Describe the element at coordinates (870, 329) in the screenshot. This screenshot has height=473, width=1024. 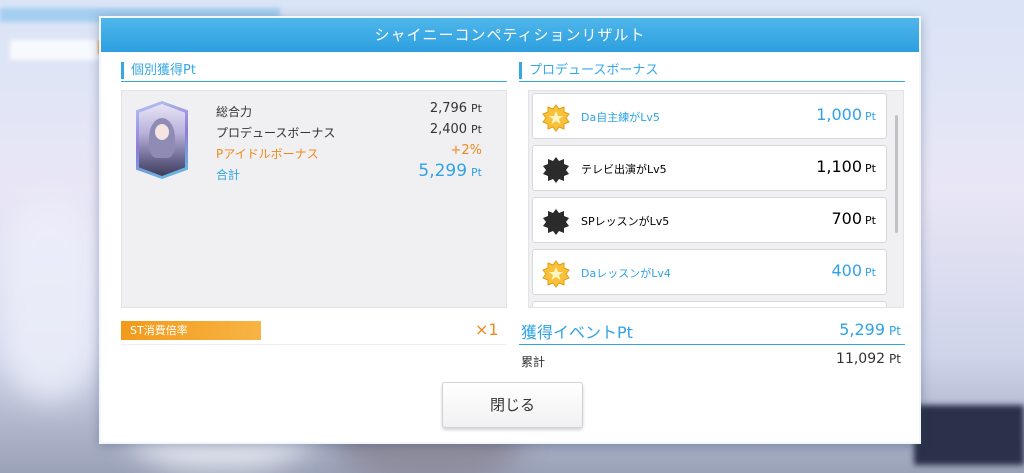
I see `event-pt-value: 5,299 Pt` at that location.